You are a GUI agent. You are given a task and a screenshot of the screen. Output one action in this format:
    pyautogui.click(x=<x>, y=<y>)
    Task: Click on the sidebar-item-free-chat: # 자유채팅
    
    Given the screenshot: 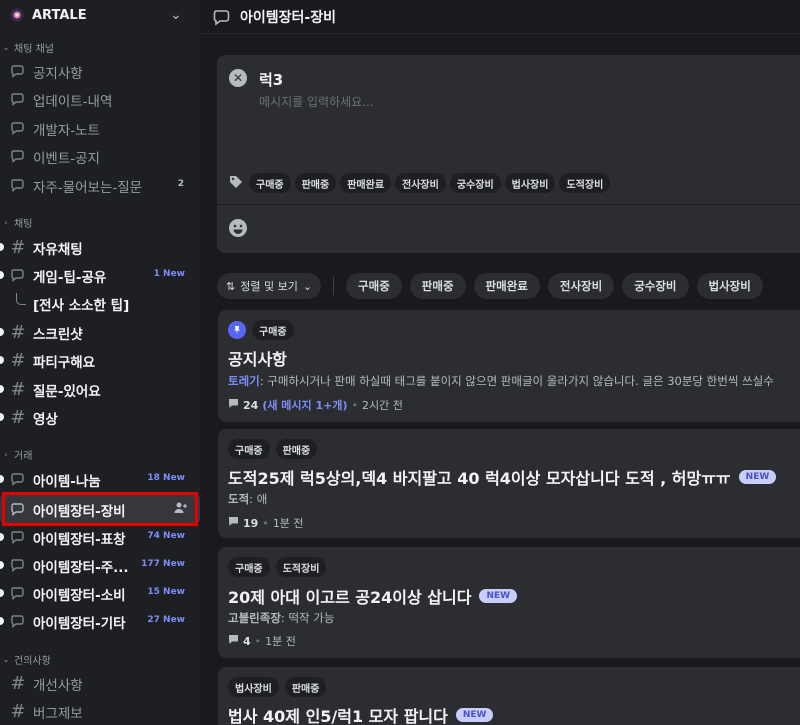 What is the action you would take?
    pyautogui.click(x=100, y=247)
    